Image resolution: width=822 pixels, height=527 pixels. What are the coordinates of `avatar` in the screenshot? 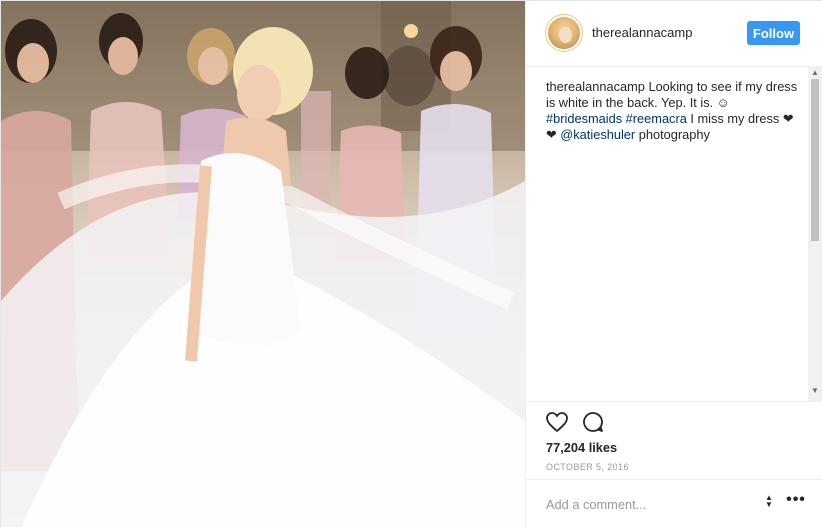 It's located at (564, 33).